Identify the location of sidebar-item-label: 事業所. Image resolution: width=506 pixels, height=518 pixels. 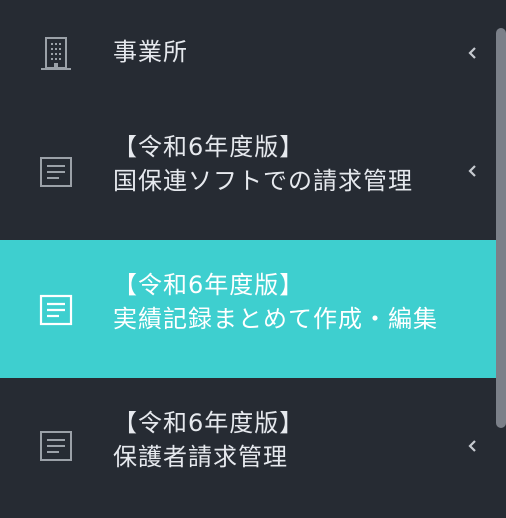
(150, 52).